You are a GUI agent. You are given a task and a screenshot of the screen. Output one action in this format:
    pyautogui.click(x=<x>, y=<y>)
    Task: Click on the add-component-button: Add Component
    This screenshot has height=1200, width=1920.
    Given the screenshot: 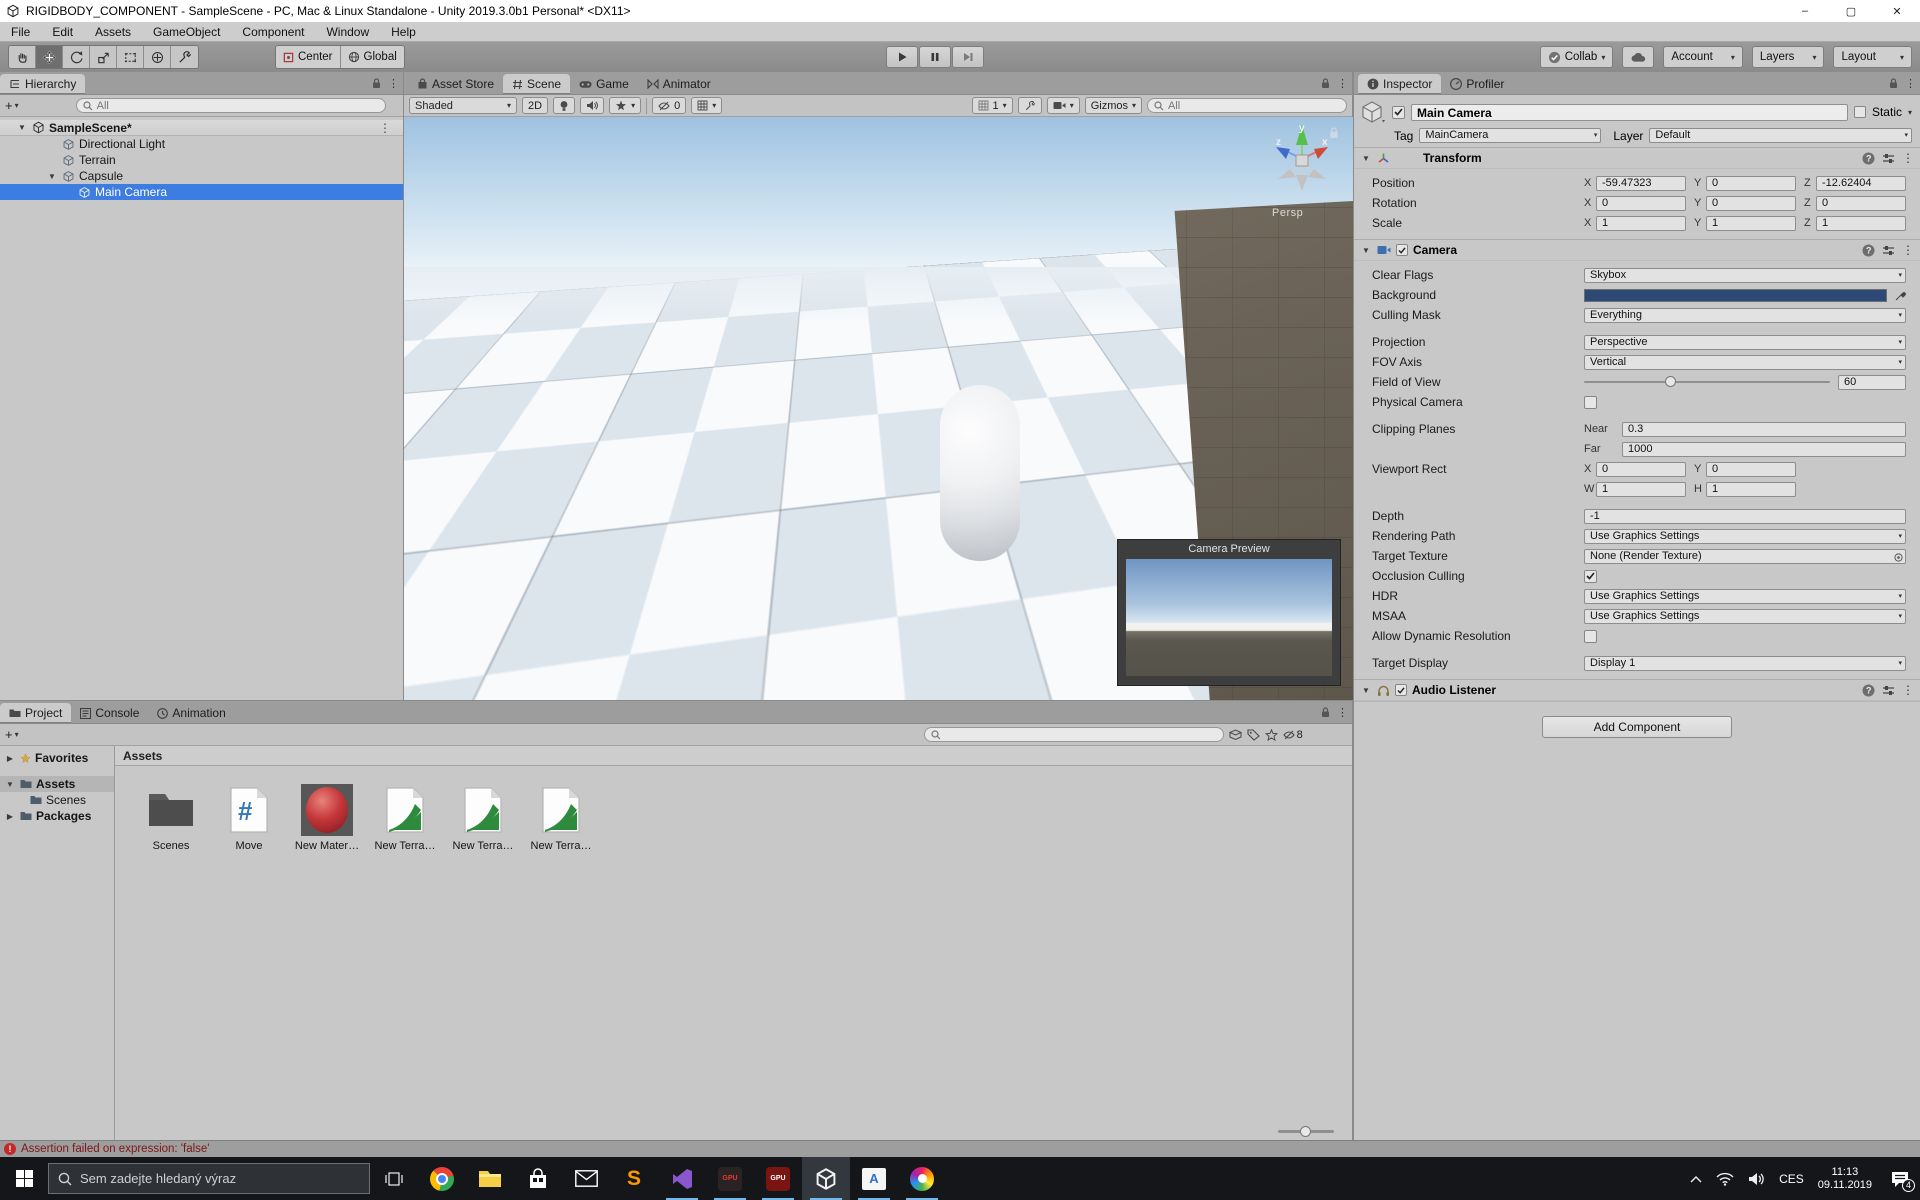 What is the action you would take?
    pyautogui.click(x=1637, y=727)
    